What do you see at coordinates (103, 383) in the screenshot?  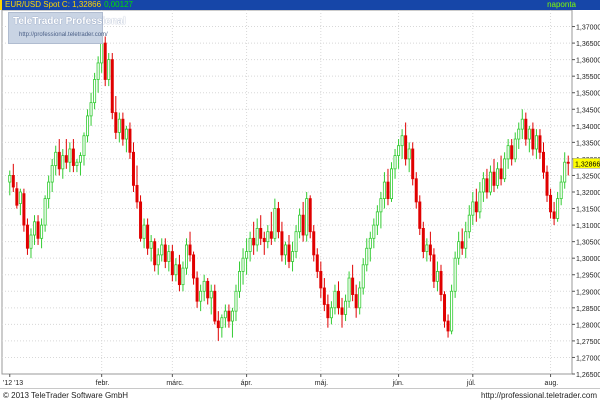 I see `x-tick-label: febr.` at bounding box center [103, 383].